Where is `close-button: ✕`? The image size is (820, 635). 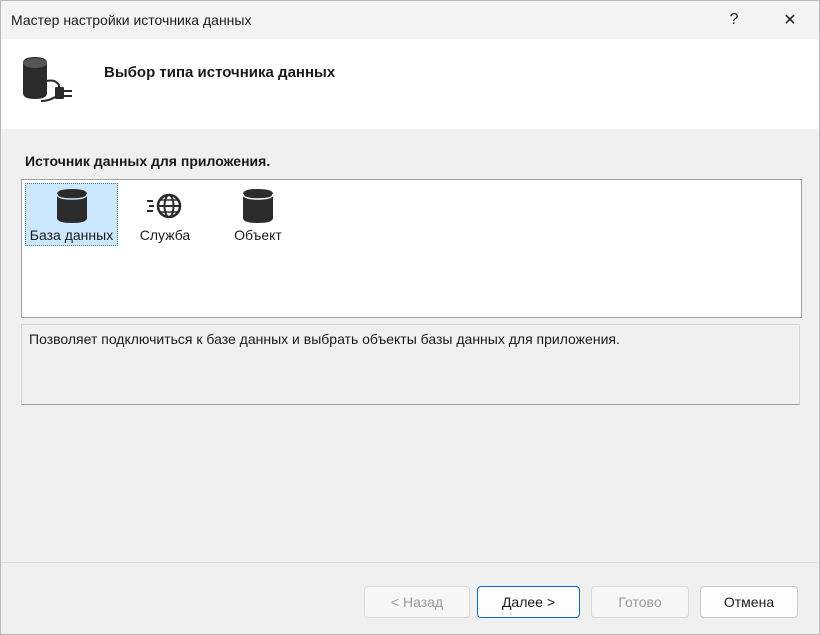
close-button: ✕ is located at coordinates (790, 20).